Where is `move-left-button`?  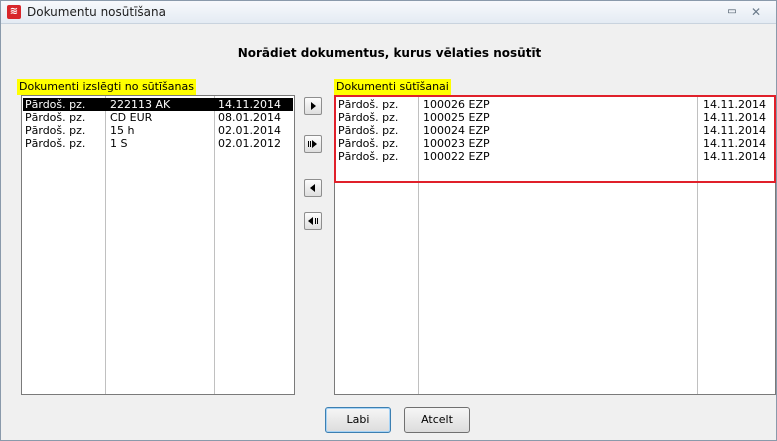 move-left-button is located at coordinates (313, 188).